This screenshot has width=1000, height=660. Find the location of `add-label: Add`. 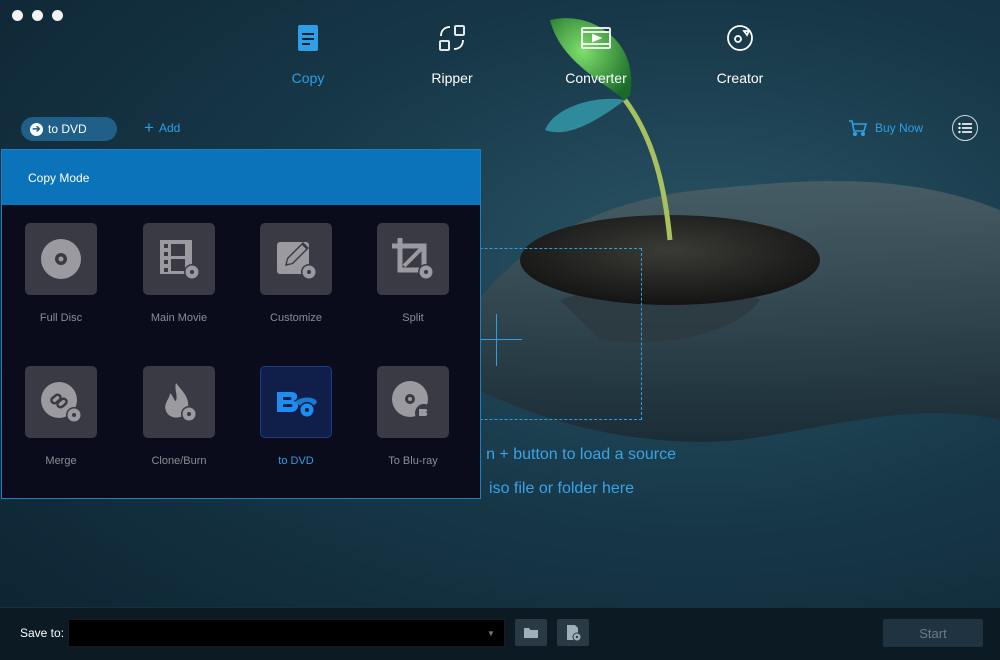

add-label: Add is located at coordinates (169, 128).